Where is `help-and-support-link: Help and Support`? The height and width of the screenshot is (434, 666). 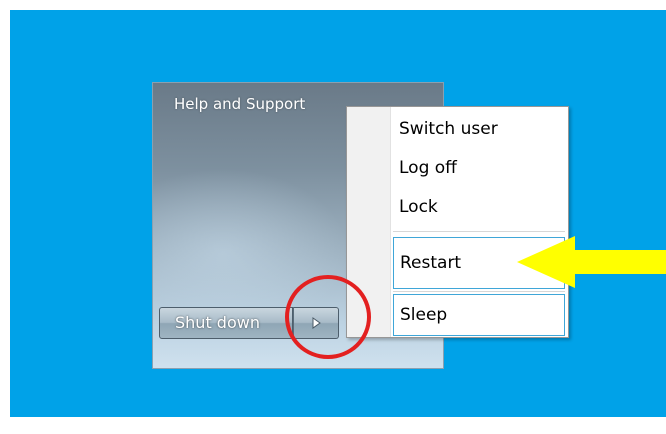
help-and-support-link: Help and Support is located at coordinates (239, 104).